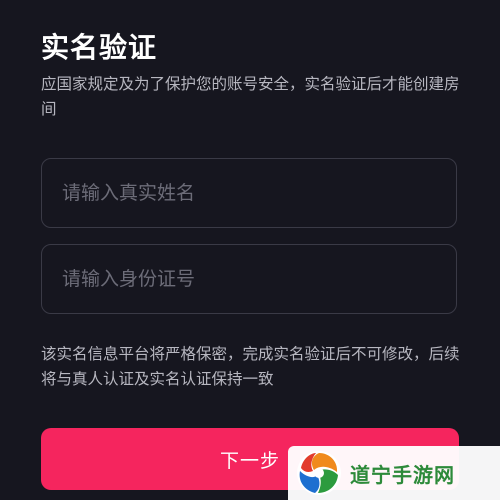 The image size is (500, 500). I want to click on site-watermark: 道宁手游网, so click(394, 473).